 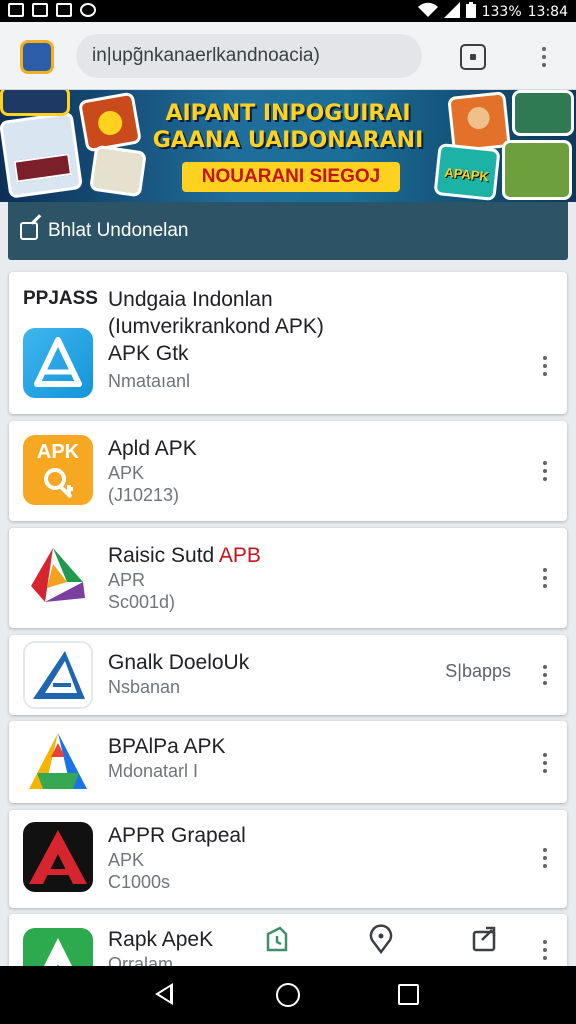 I want to click on browser-toolbar: in|upg̃nkanaerlkandnoacia), so click(x=288, y=56).